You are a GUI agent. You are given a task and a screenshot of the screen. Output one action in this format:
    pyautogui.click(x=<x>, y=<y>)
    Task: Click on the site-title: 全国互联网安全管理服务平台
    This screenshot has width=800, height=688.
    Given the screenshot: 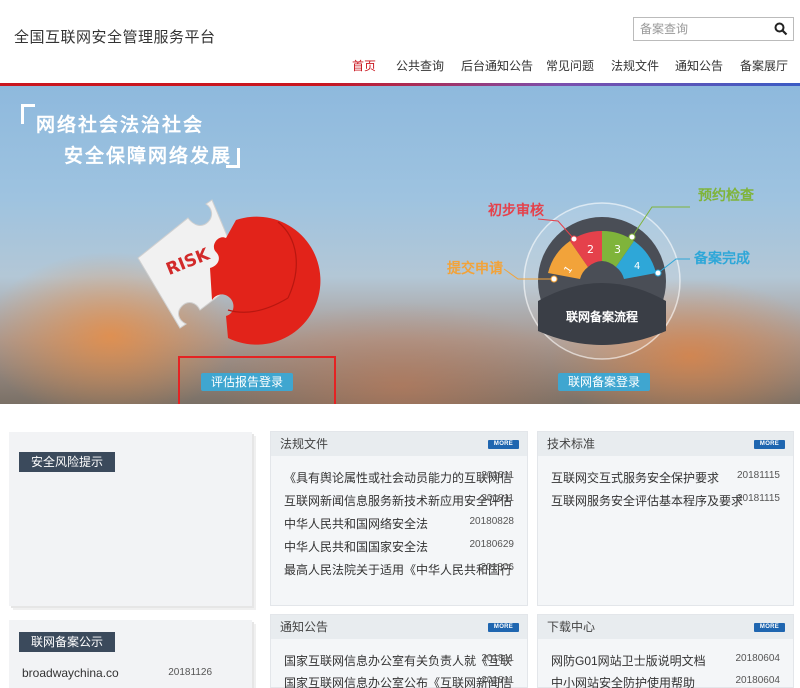 What is the action you would take?
    pyautogui.click(x=115, y=37)
    